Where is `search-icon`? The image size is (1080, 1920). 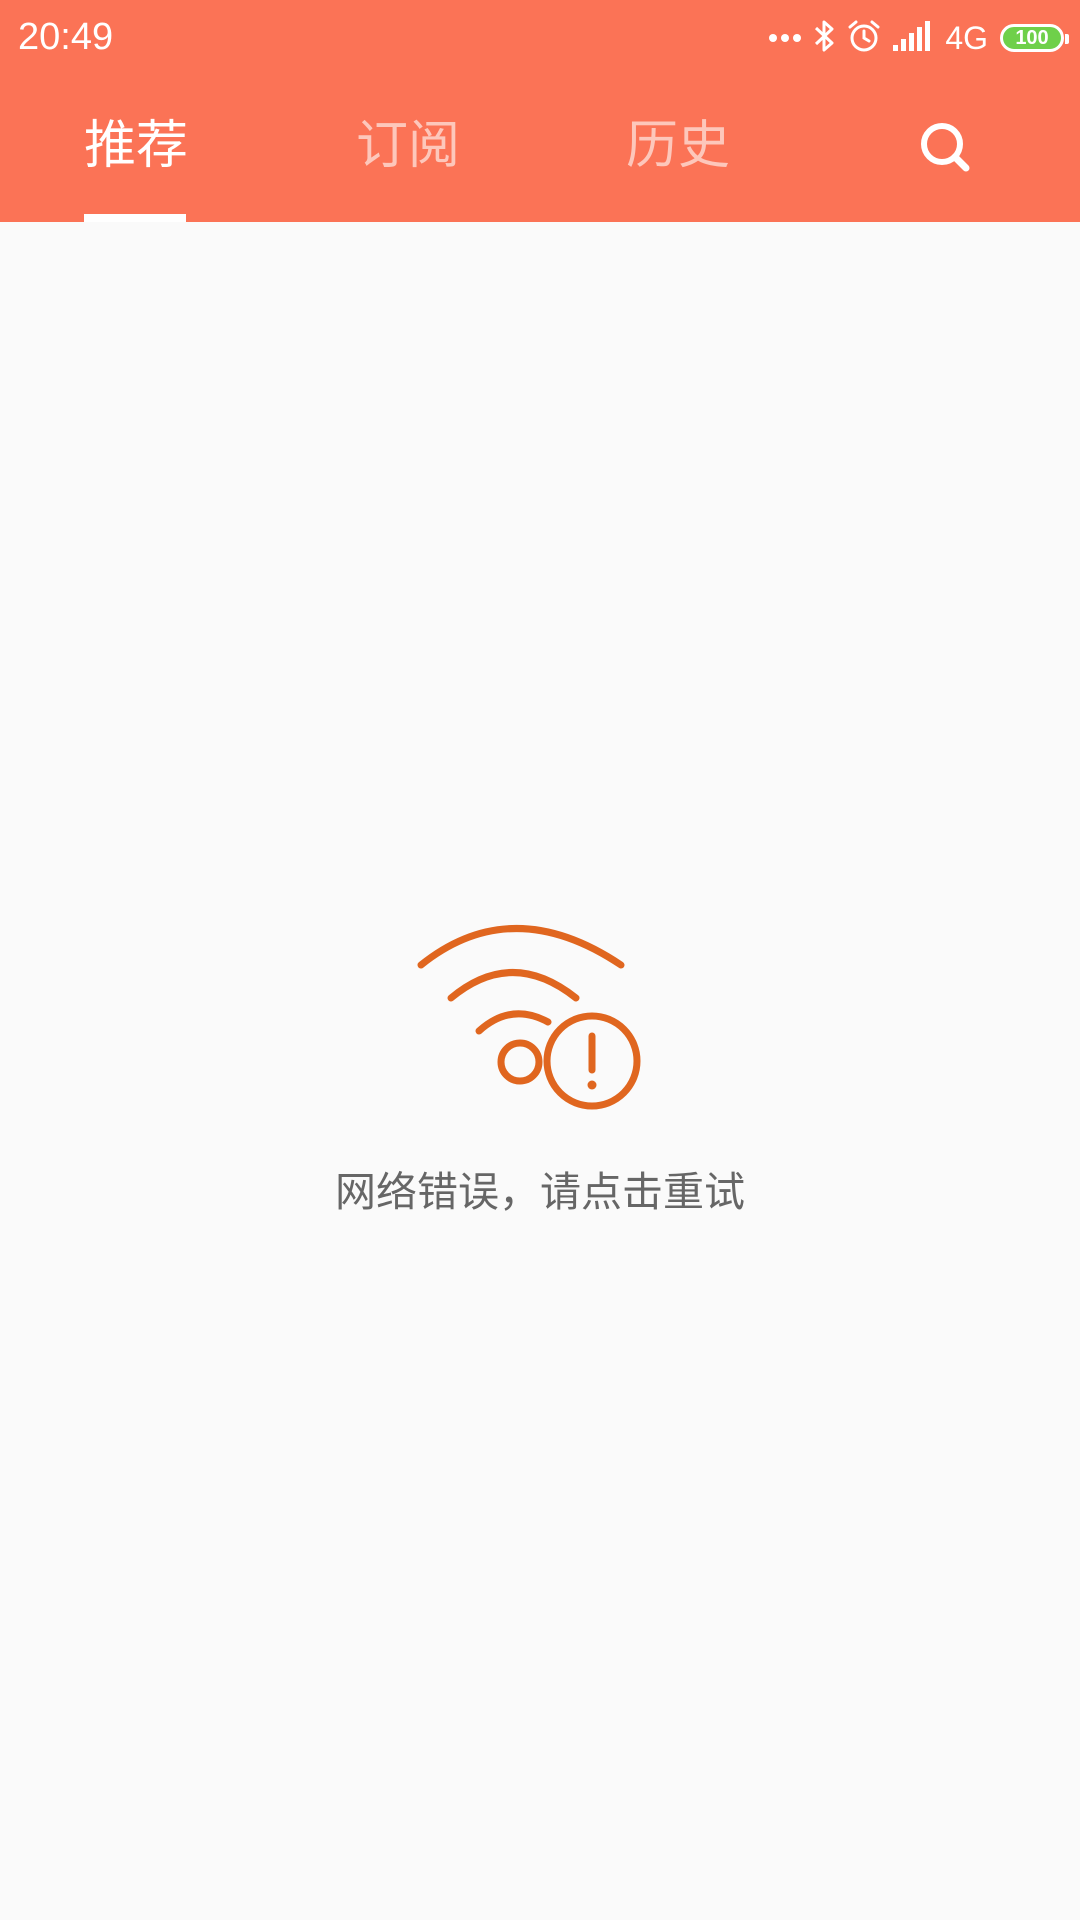
search-icon is located at coordinates (945, 147).